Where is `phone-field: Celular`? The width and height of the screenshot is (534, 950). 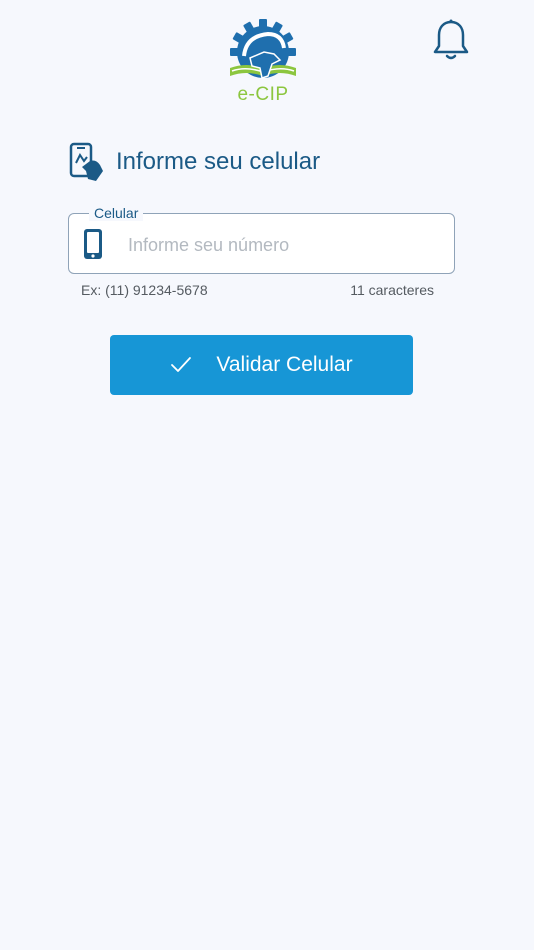
phone-field: Celular is located at coordinates (261, 239).